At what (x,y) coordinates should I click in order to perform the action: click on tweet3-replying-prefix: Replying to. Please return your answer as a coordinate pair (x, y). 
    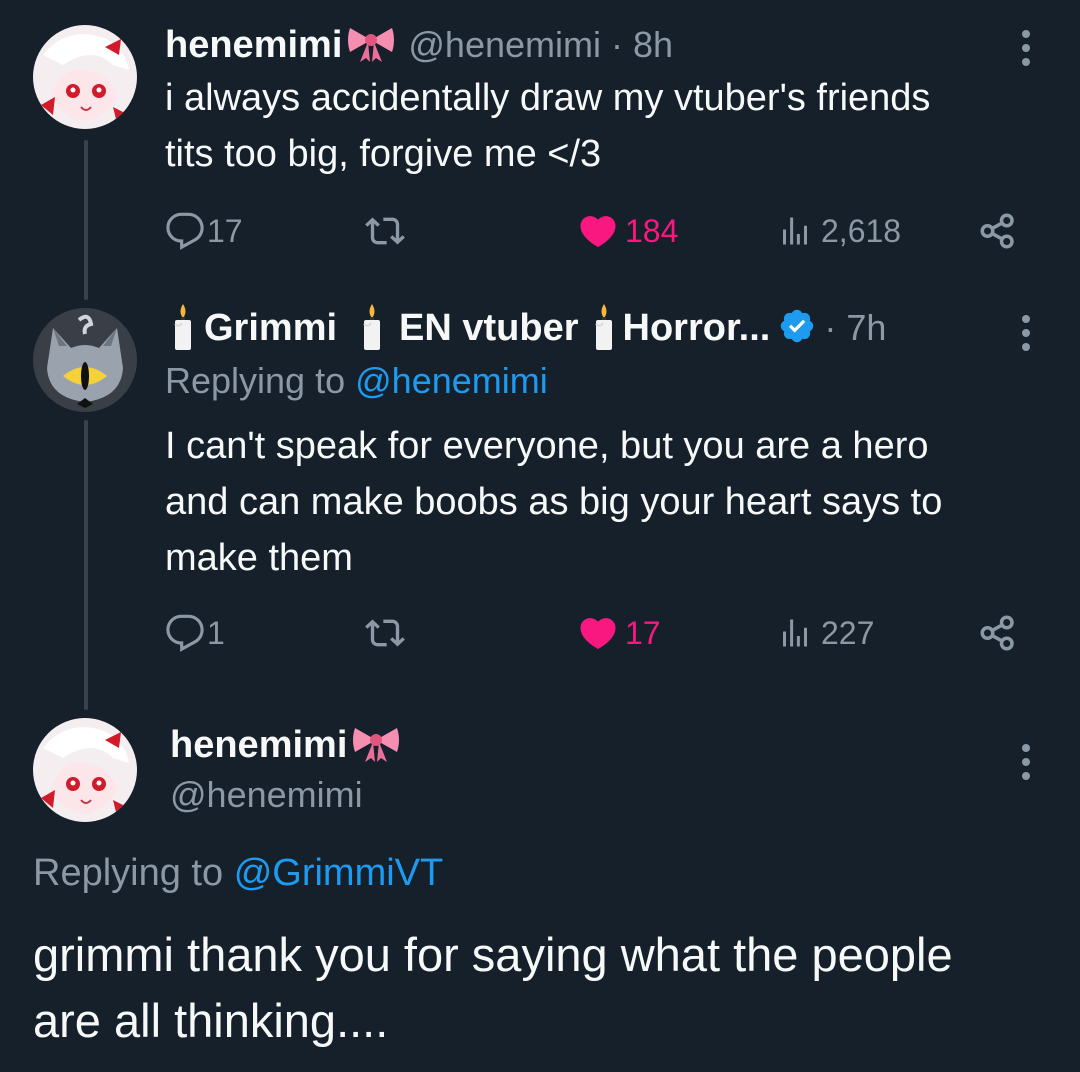
    Looking at the image, I should click on (128, 873).